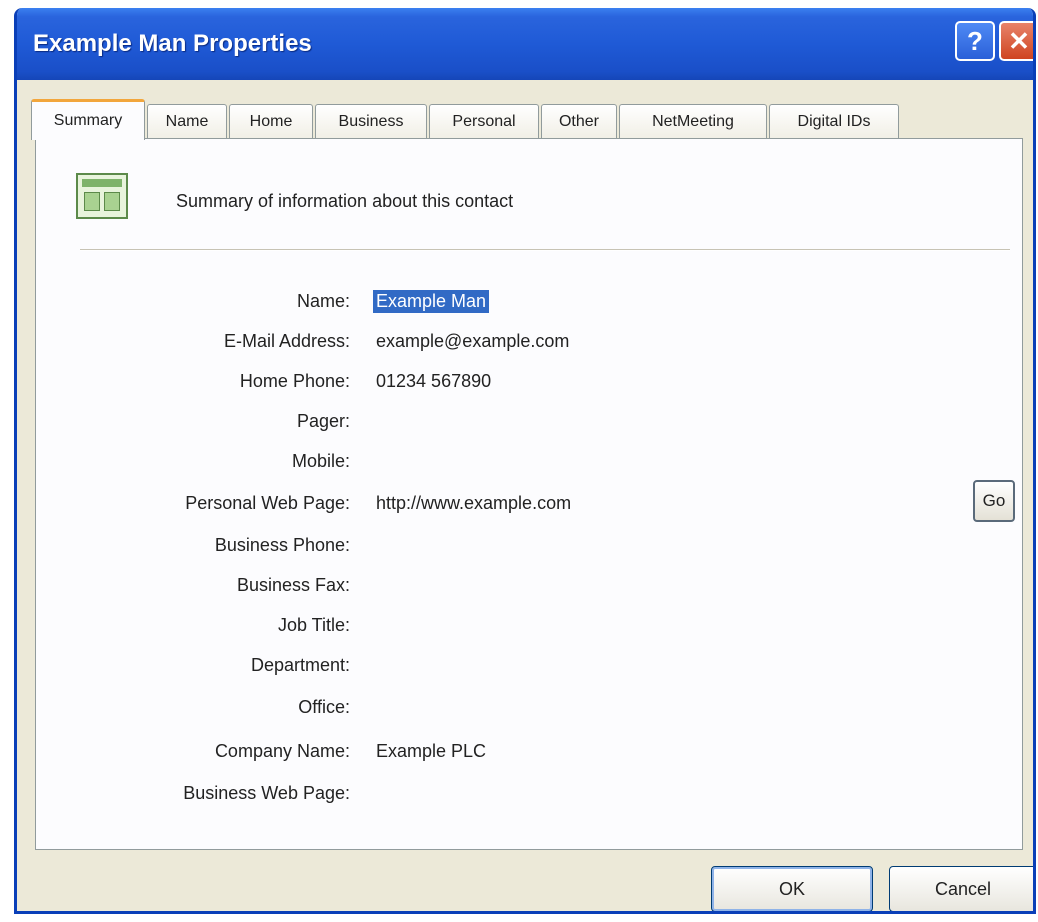  I want to click on window-title: Example Man Properties, so click(172, 43).